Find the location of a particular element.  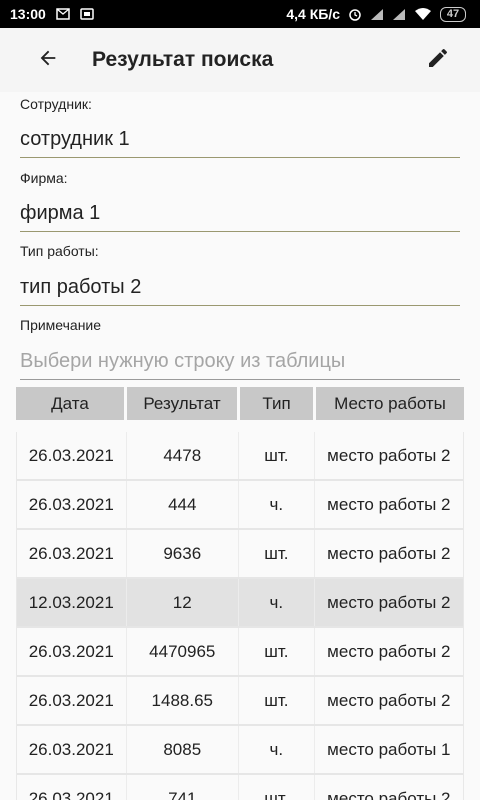

cell-result: 444 is located at coordinates (182, 504).